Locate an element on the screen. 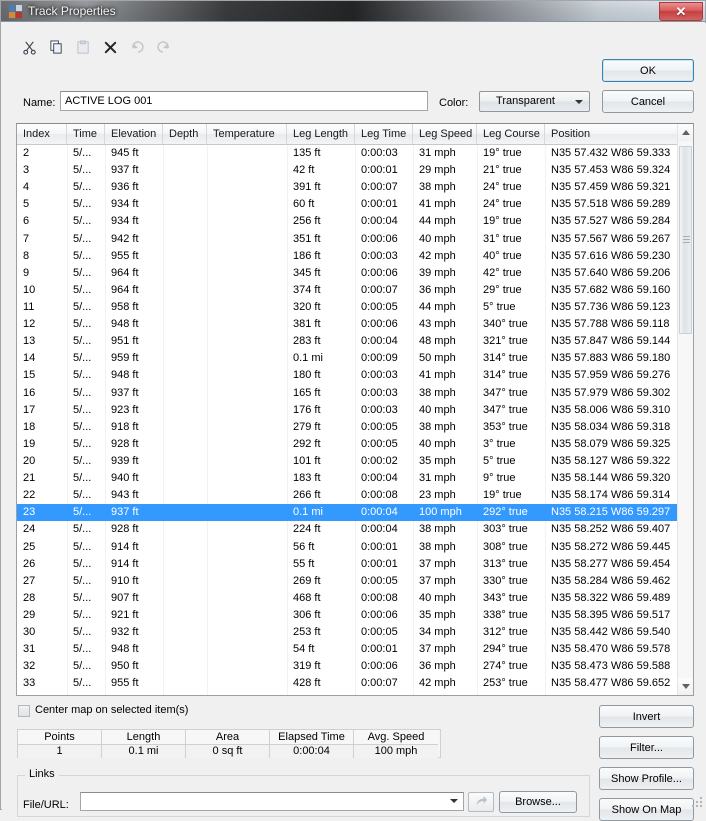 The width and height of the screenshot is (706, 821). table-header-cell-leg_speed: Leg Speed is located at coordinates (445, 134).